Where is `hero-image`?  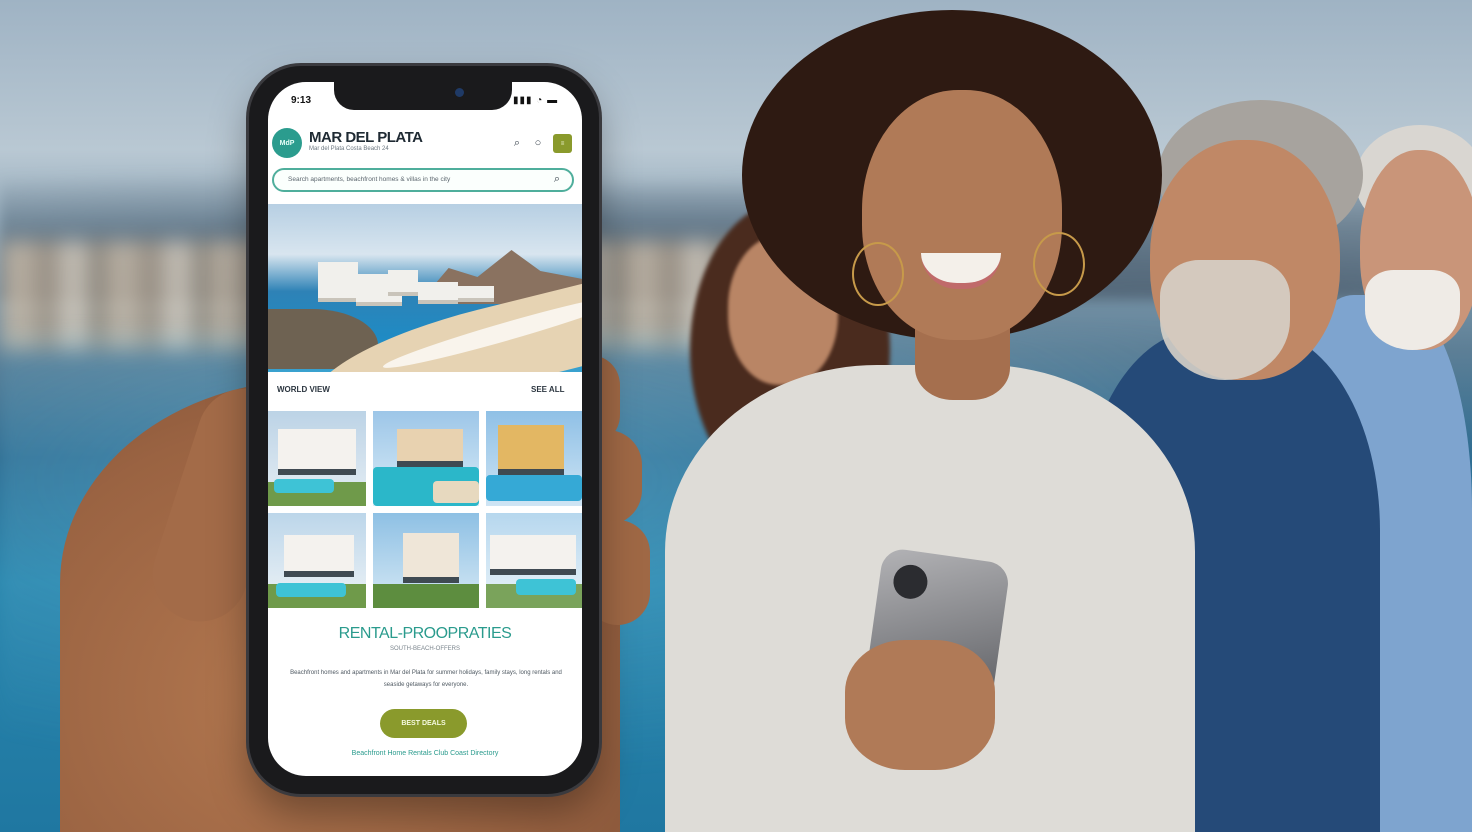 hero-image is located at coordinates (425, 288).